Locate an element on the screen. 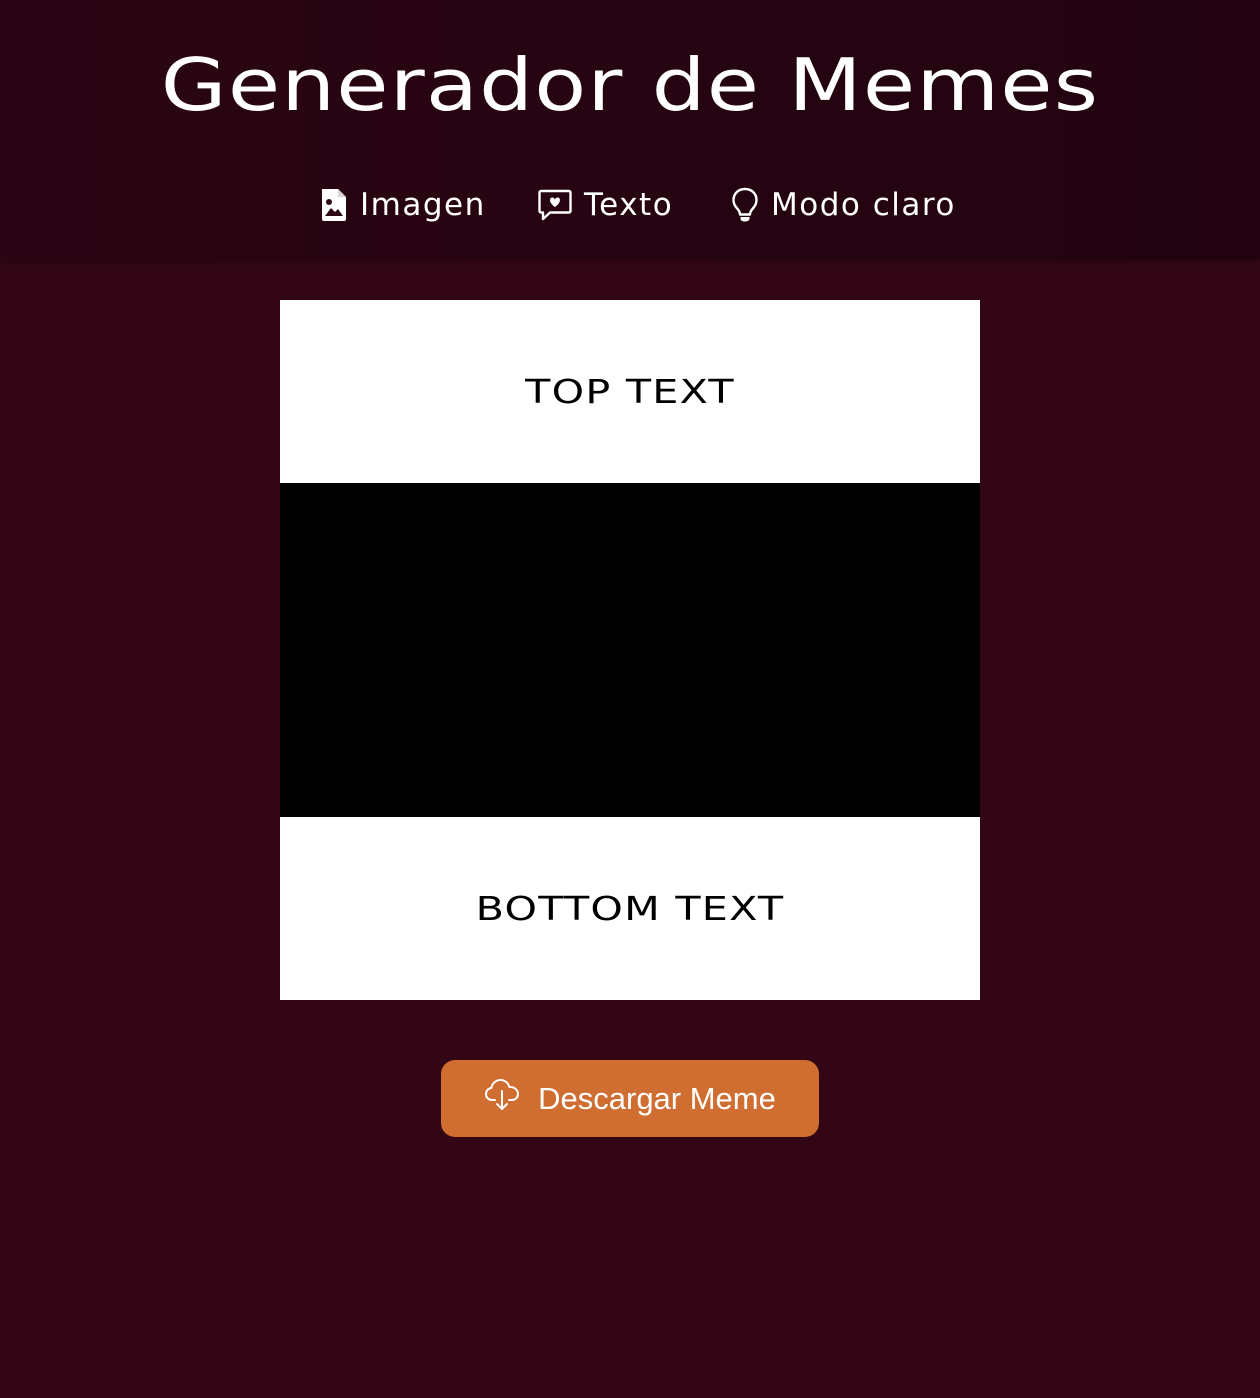 The width and height of the screenshot is (1260, 1398). meme-top-text: TOP TEXT is located at coordinates (630, 391).